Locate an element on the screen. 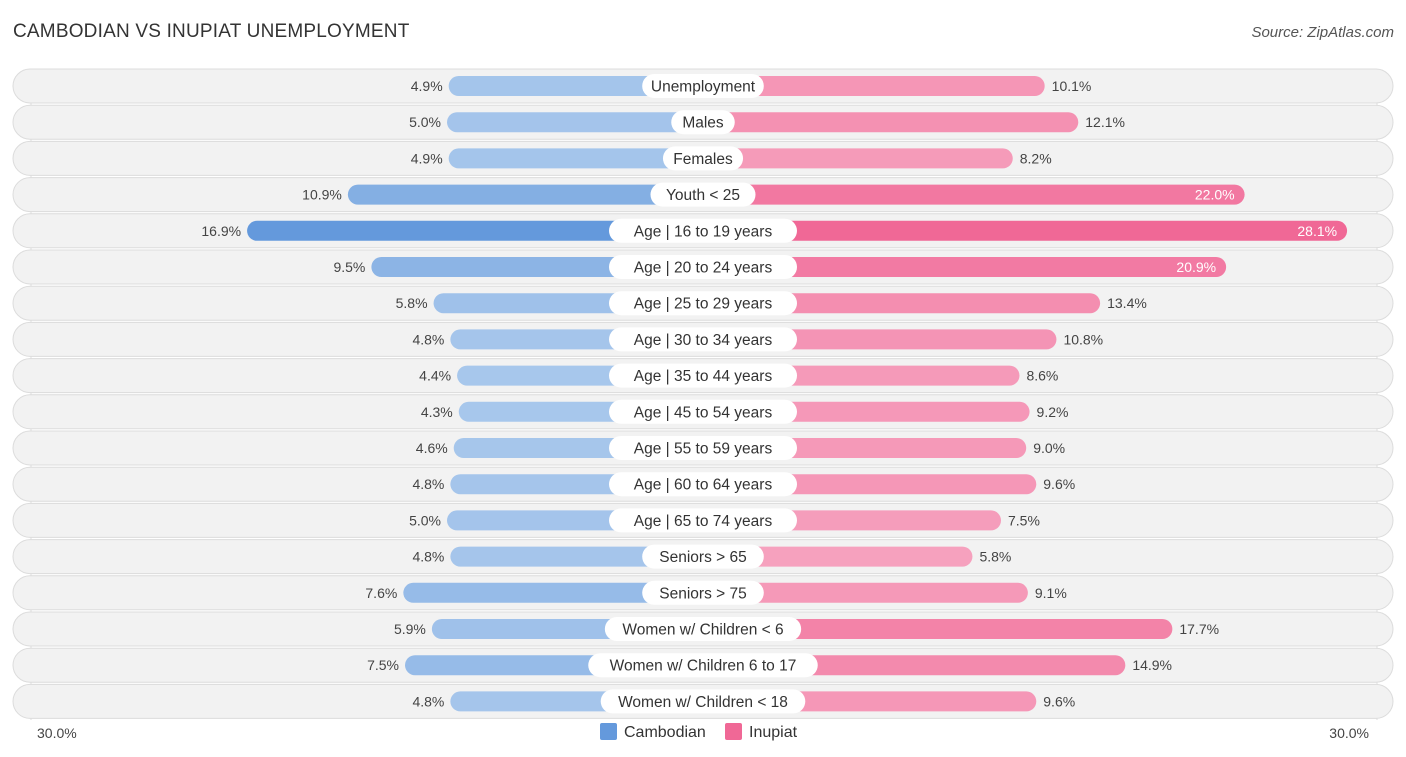 This screenshot has width=1406, height=757. value-label-cambodian: 5.9% is located at coordinates (410, 629).